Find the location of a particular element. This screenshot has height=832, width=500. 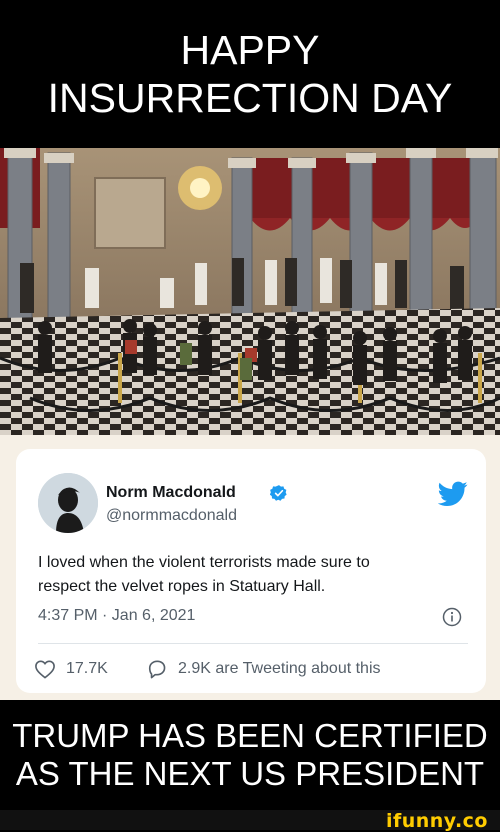

avatar is located at coordinates (68, 503).